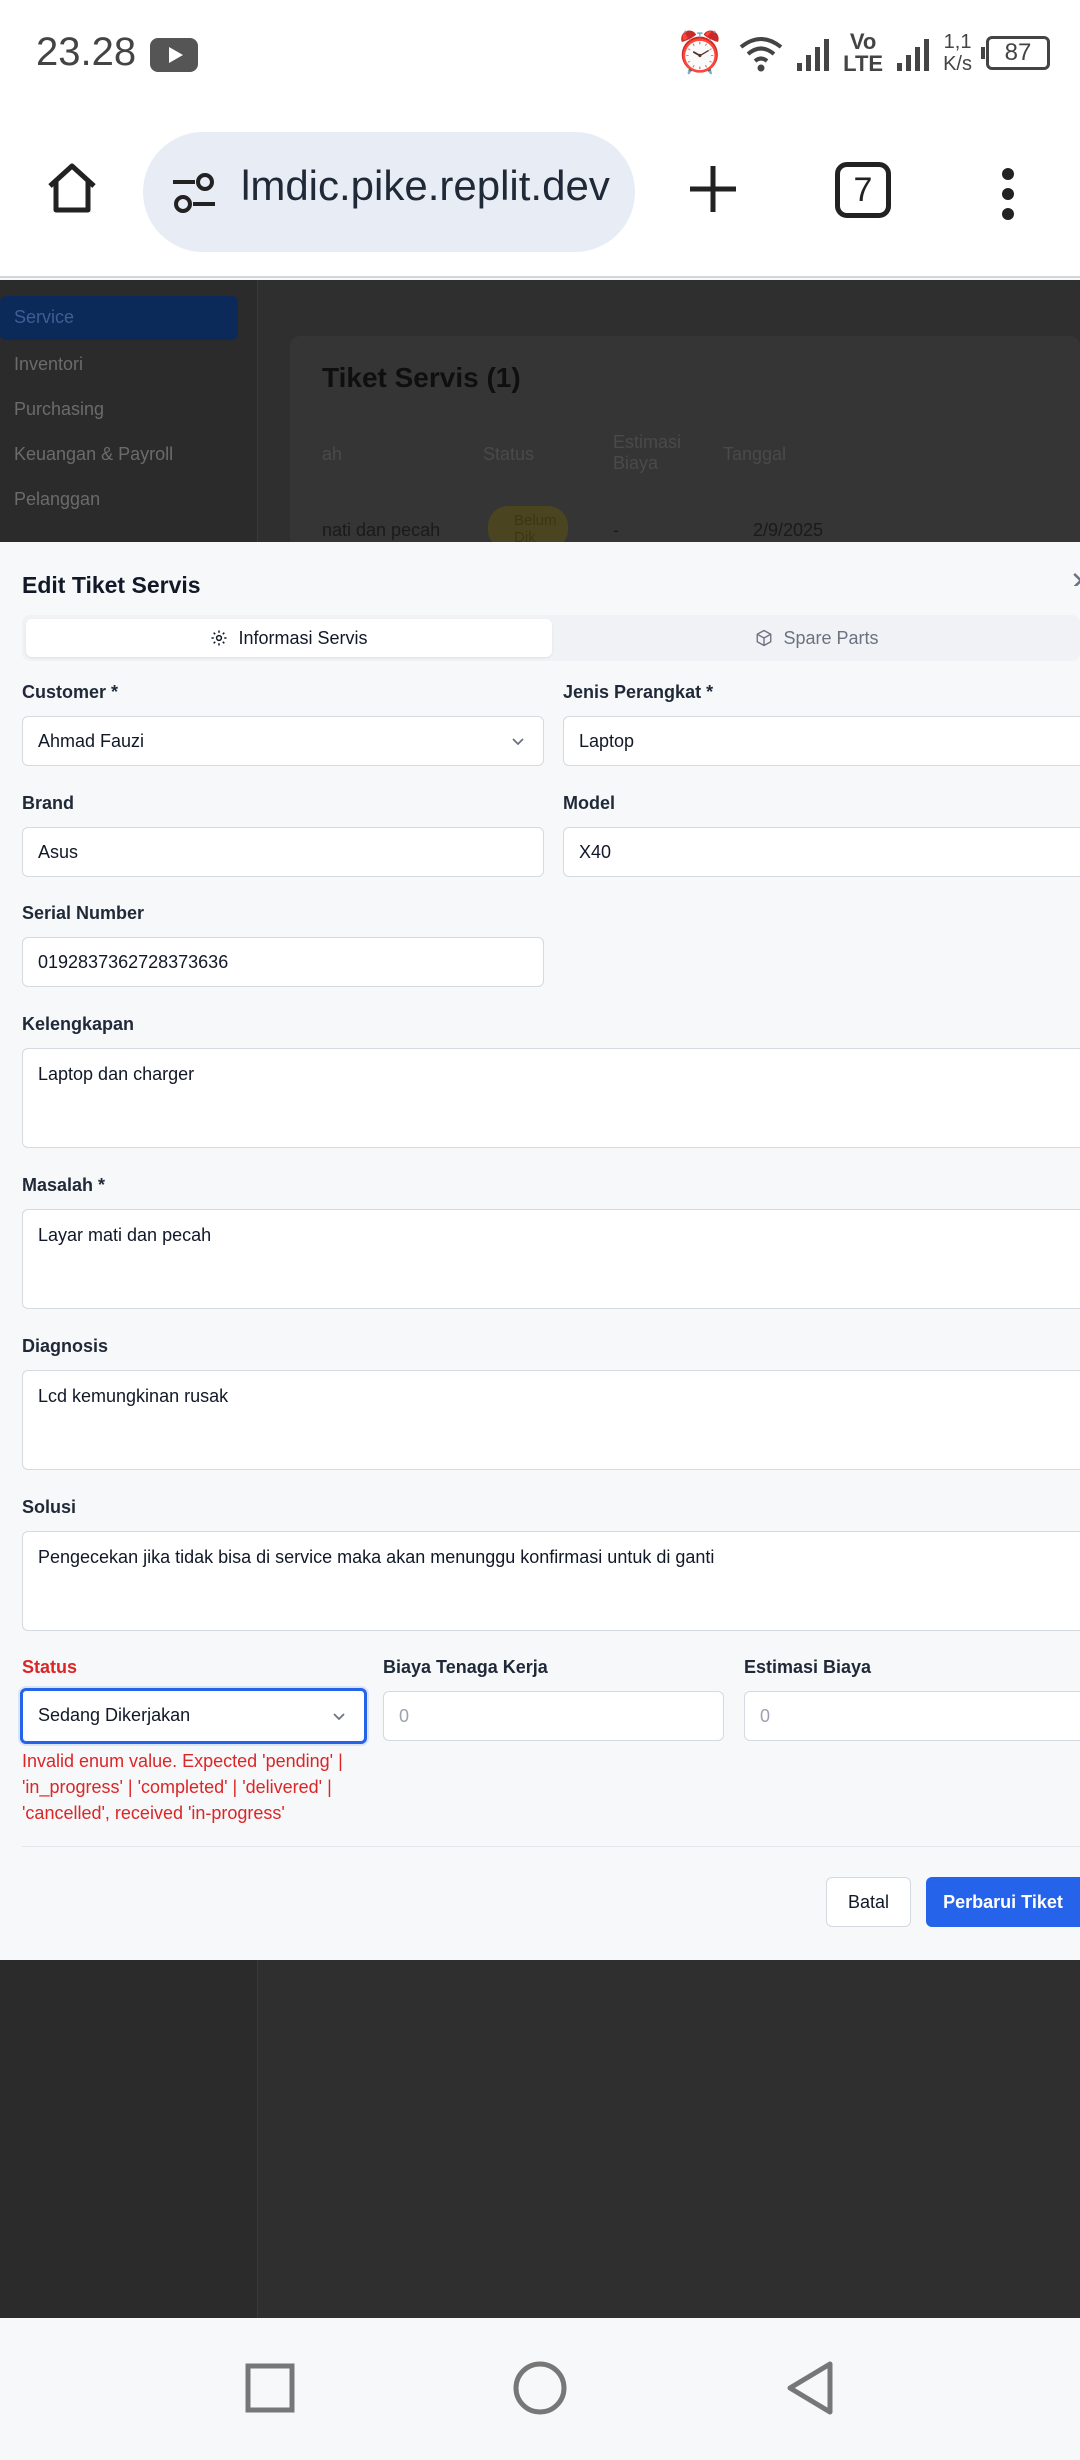 The image size is (1080, 2460). Describe the element at coordinates (425, 186) in the screenshot. I see `url-text: lmdic.pike.replit.dev` at that location.